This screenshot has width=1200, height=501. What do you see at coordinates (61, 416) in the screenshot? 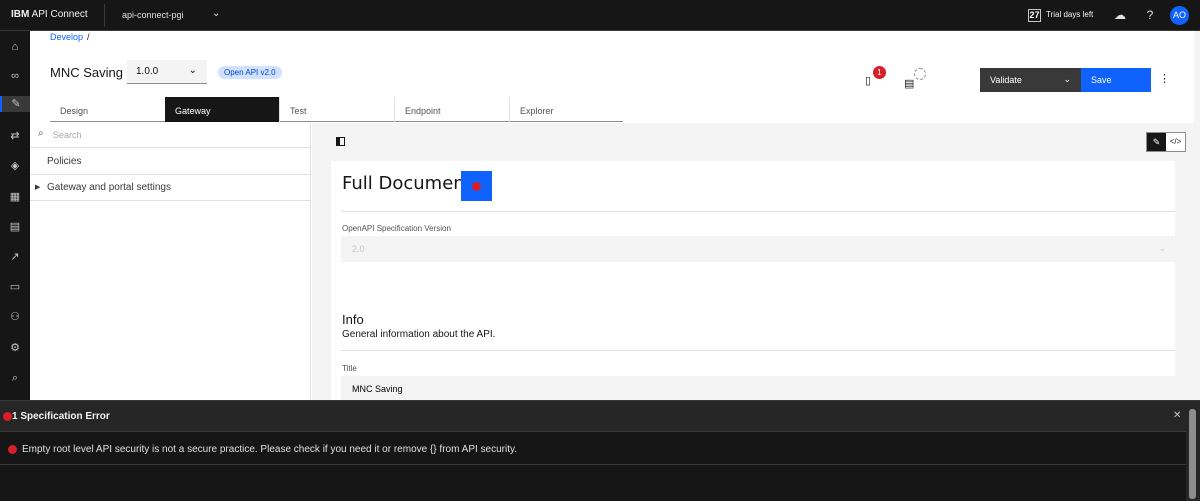
I see `error-panel-title: 1 Specification Error` at bounding box center [61, 416].